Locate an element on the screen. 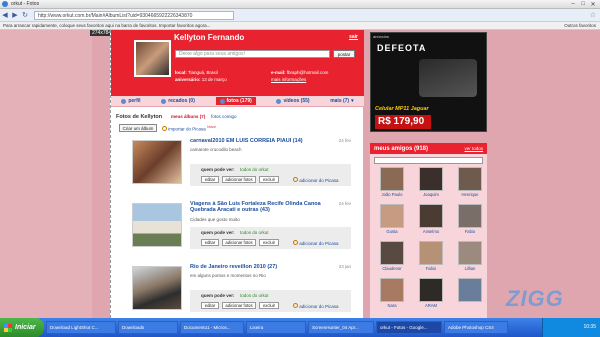 The height and width of the screenshot is (337, 600). other-bookmarks: Outros favoritos is located at coordinates (580, 25).